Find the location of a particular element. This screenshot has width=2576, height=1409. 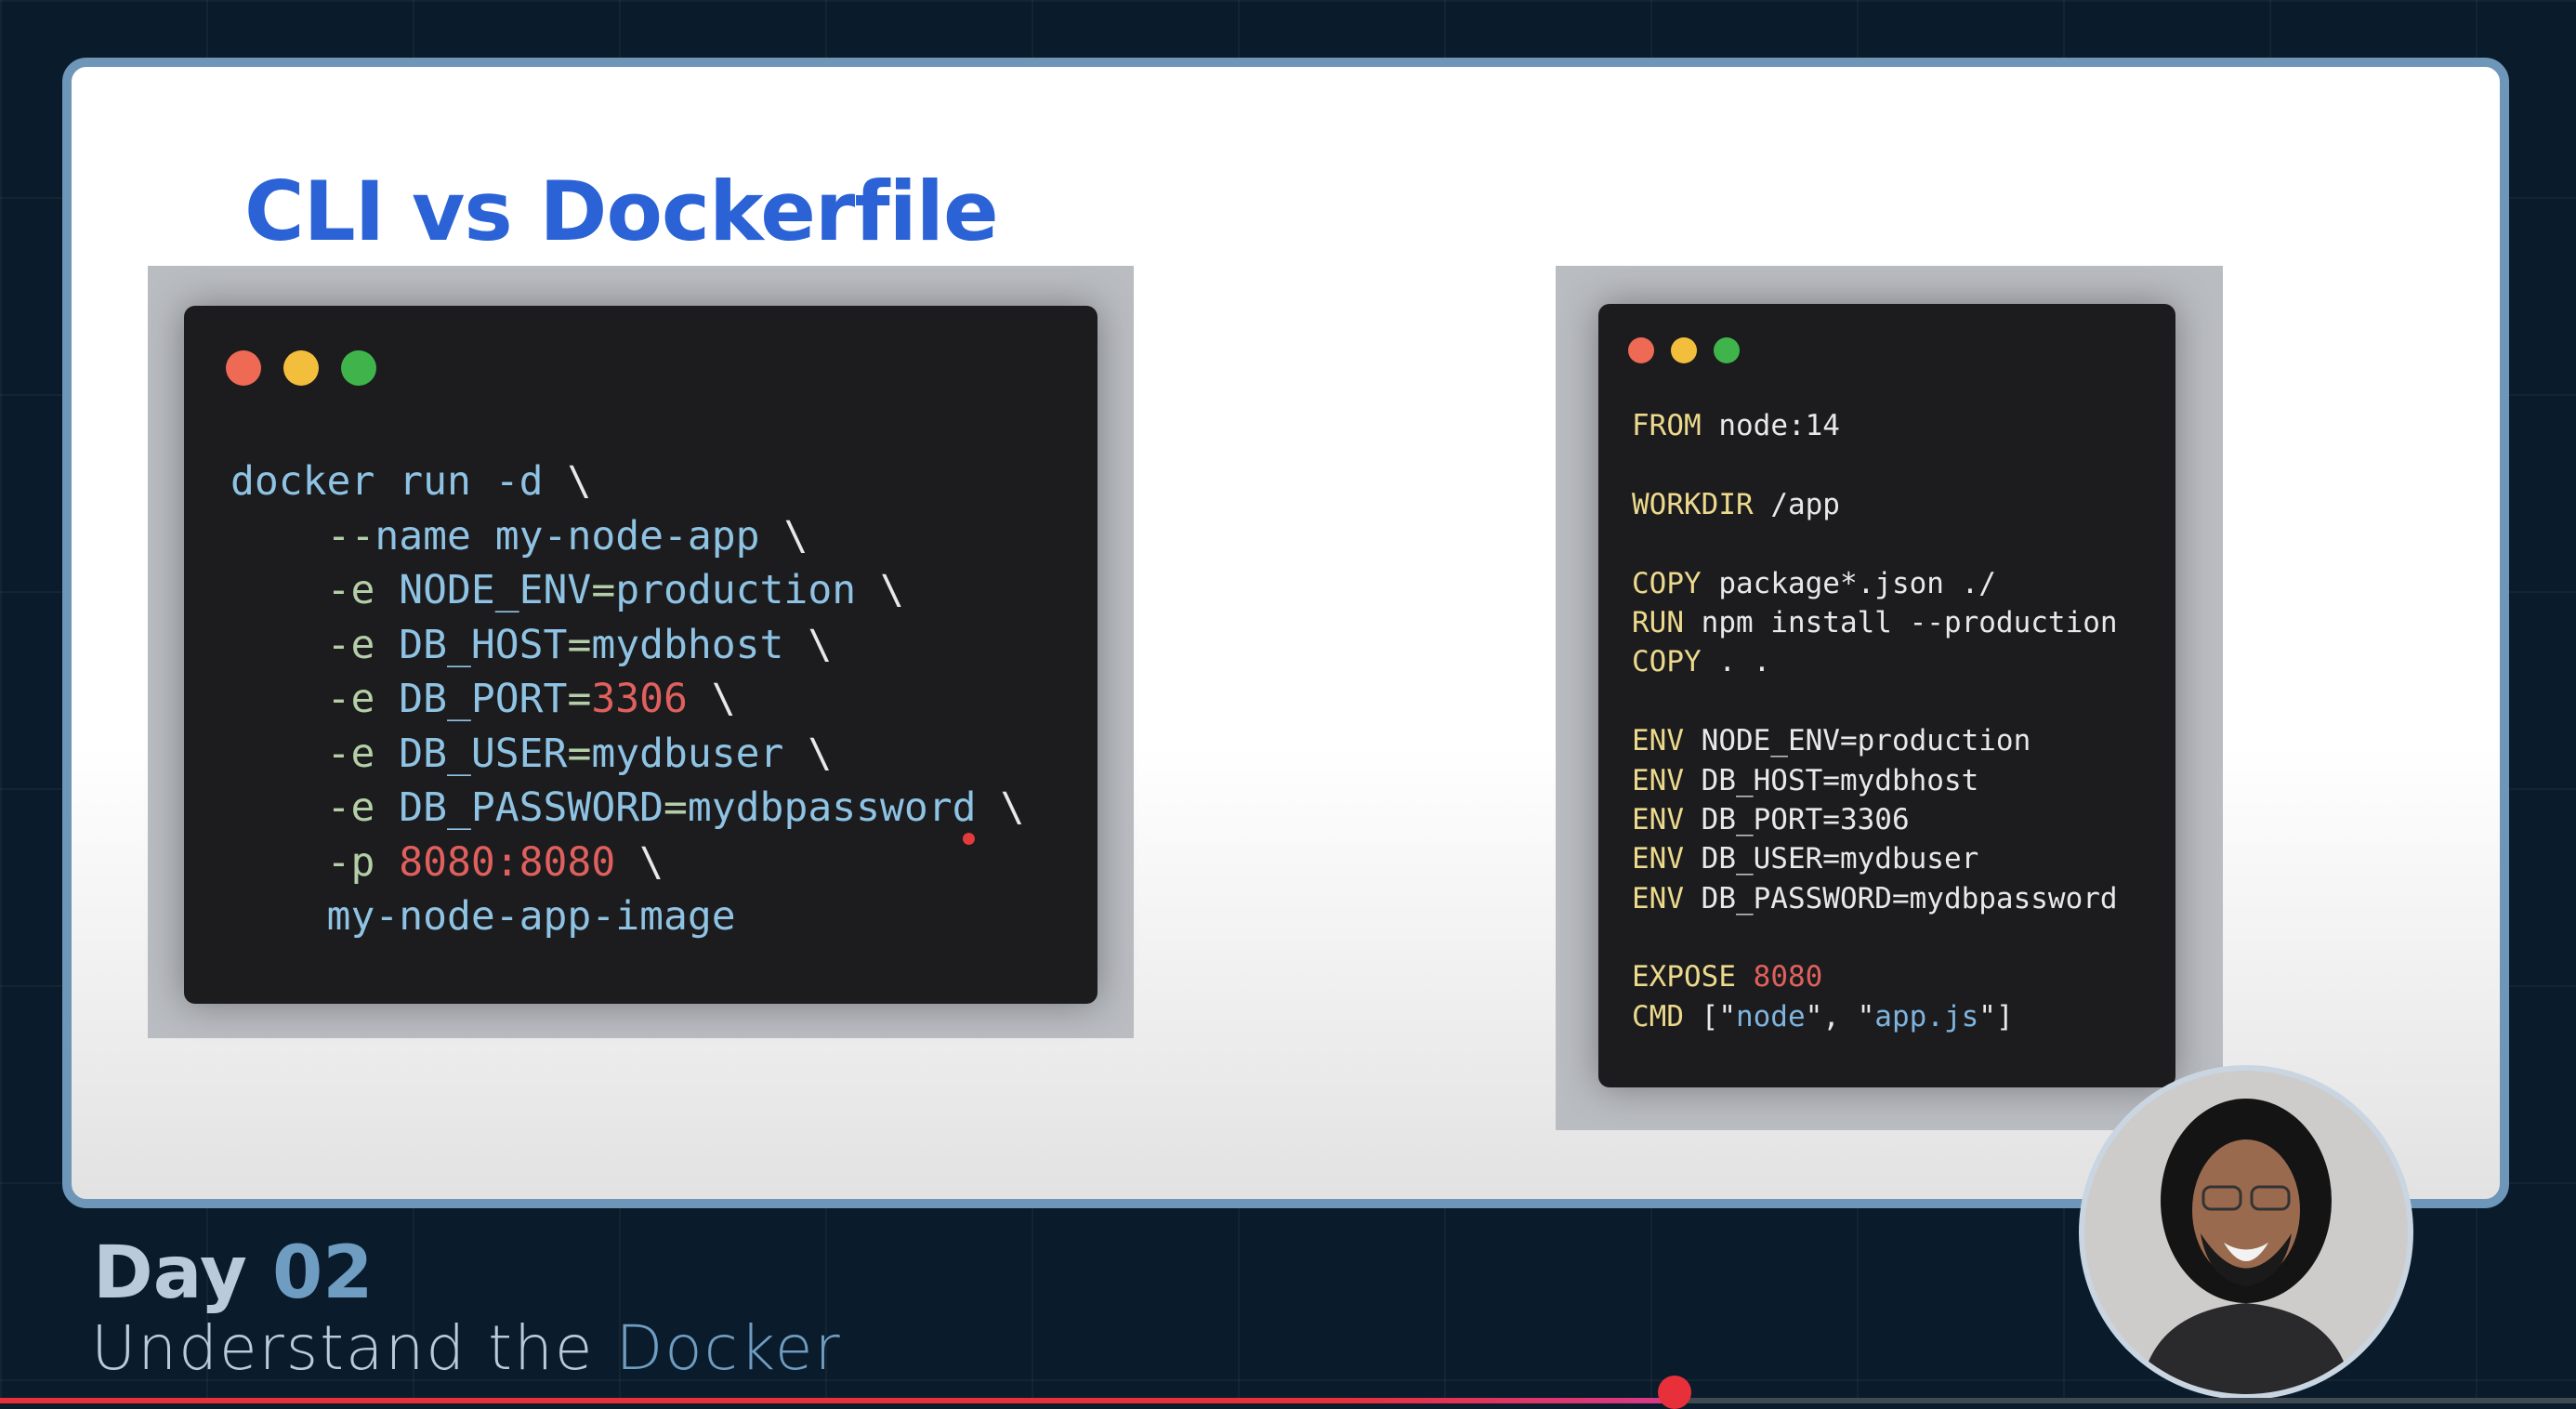

code-token-val: mydbpassword is located at coordinates (844, 807).